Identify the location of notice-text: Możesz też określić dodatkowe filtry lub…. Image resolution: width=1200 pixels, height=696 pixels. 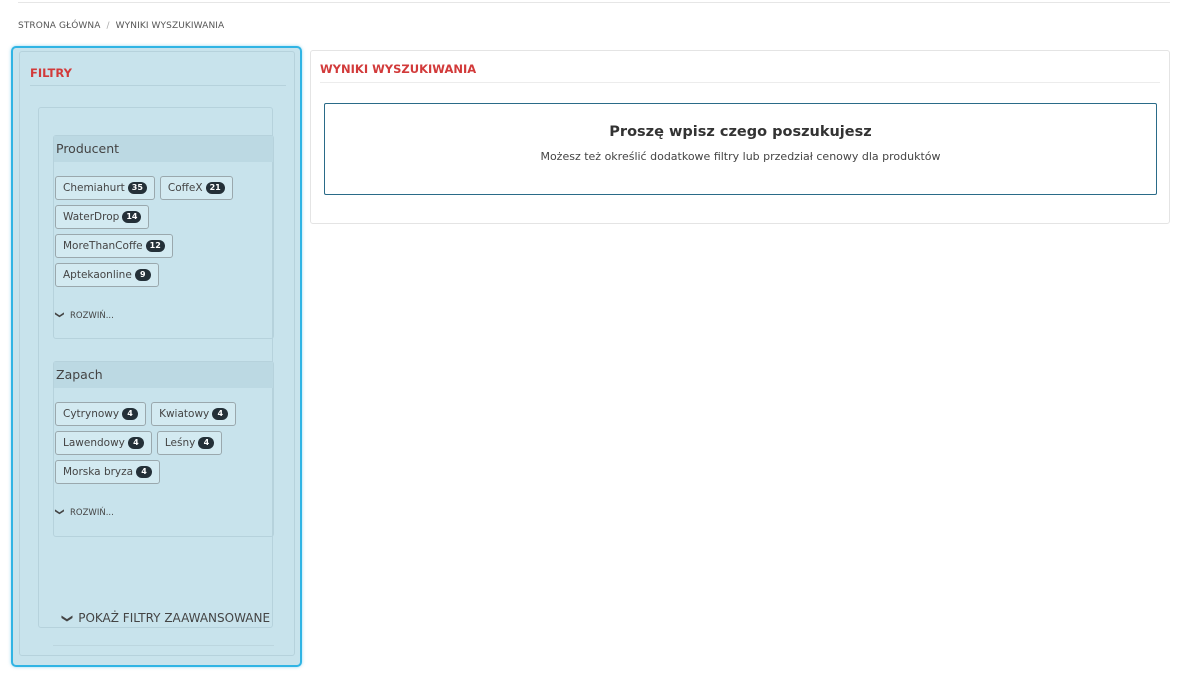
(740, 156).